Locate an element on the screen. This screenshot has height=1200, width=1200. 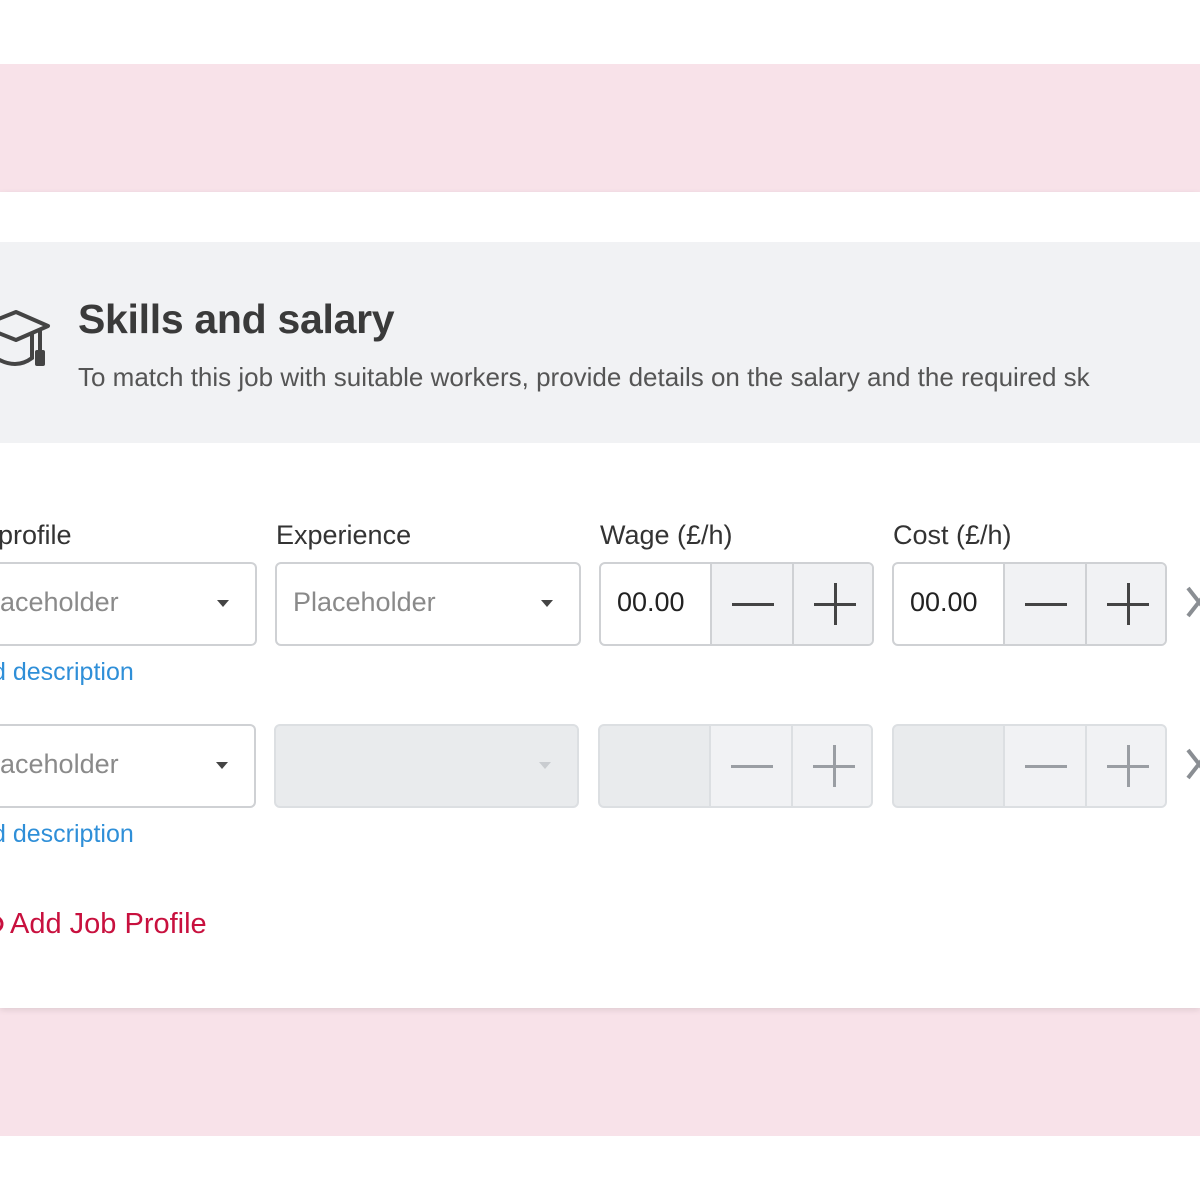
wage-value: 00.00 is located at coordinates (651, 602).